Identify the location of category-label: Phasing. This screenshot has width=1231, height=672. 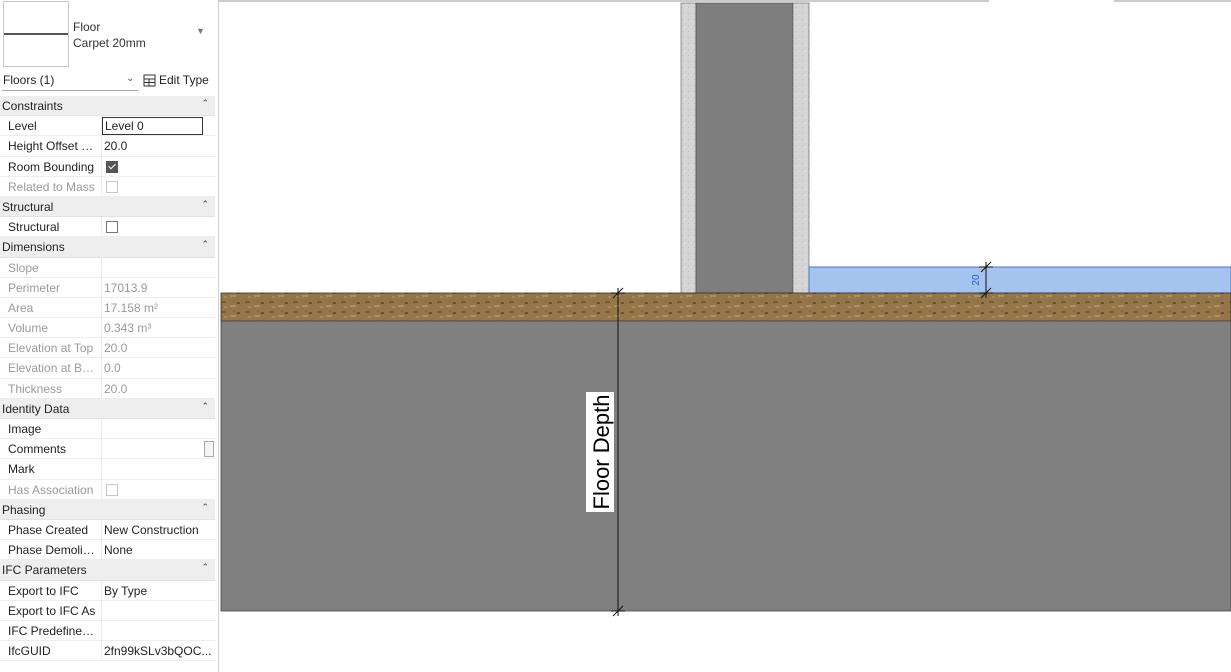
(24, 509).